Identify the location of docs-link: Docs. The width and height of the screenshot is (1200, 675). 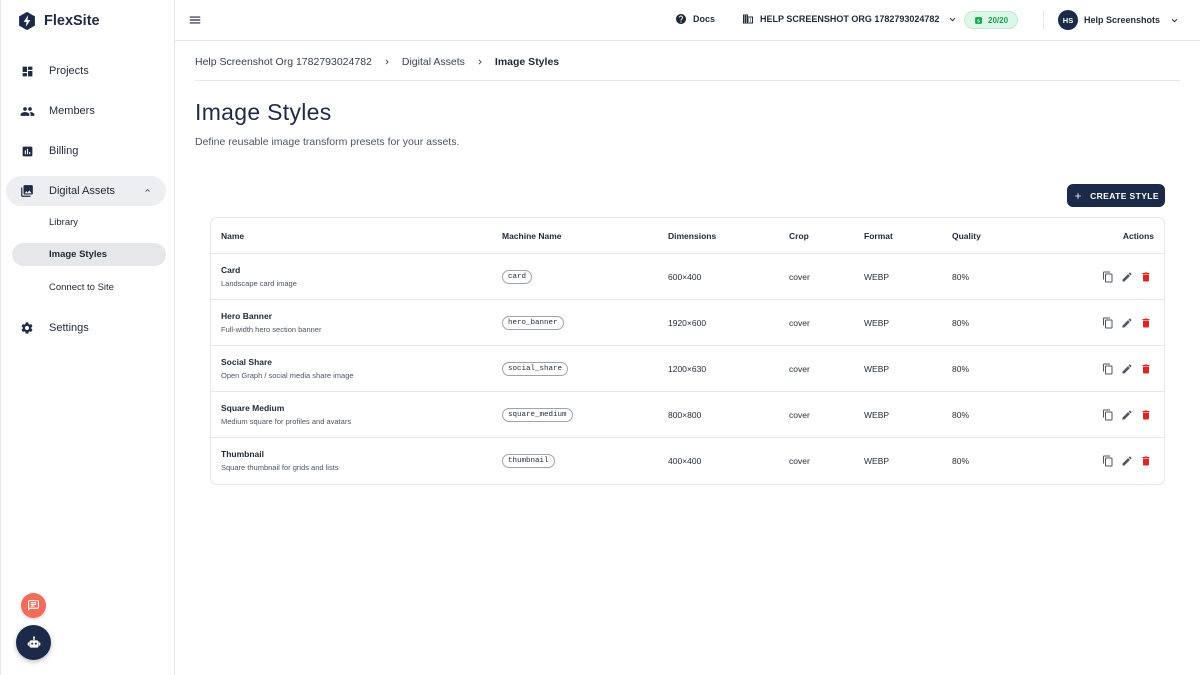
(695, 19).